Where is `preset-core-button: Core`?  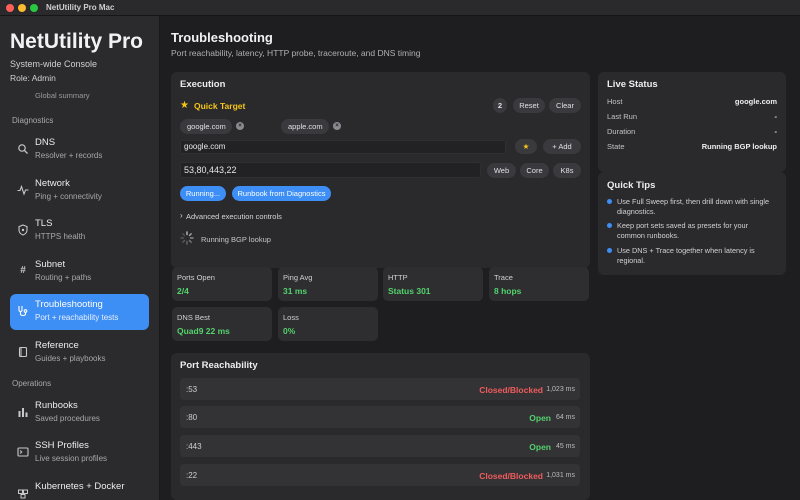 preset-core-button: Core is located at coordinates (534, 170).